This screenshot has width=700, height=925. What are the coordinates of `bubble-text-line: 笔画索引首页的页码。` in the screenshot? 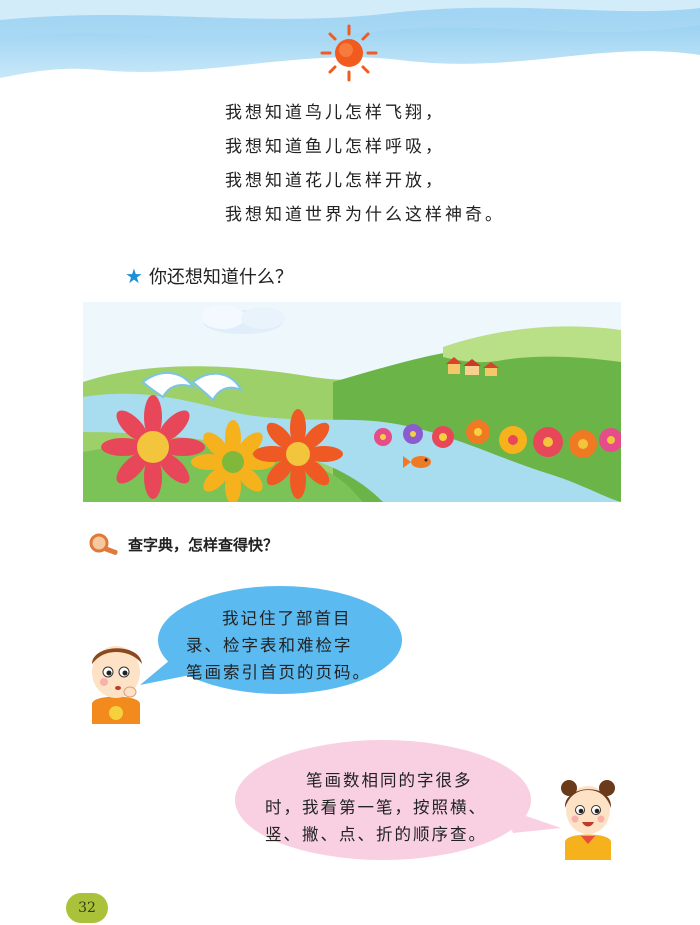 It's located at (278, 672).